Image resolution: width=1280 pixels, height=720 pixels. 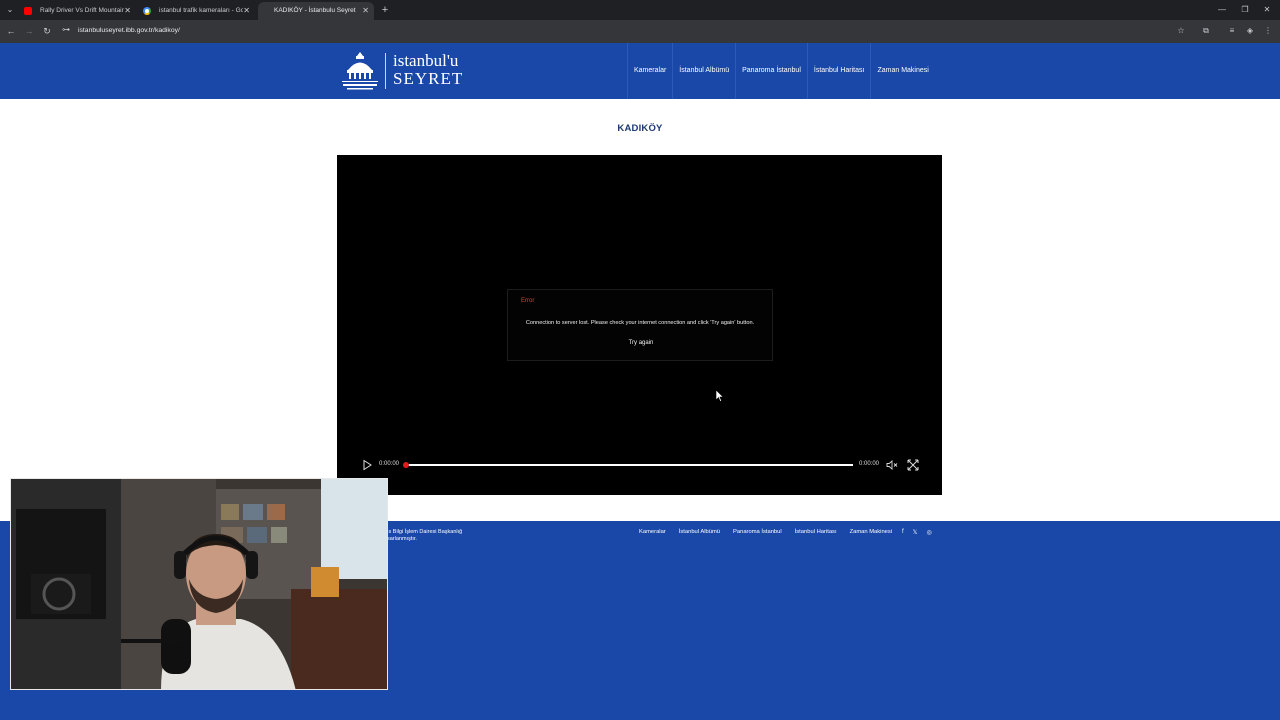 What do you see at coordinates (367, 465) in the screenshot?
I see `play-icon` at bounding box center [367, 465].